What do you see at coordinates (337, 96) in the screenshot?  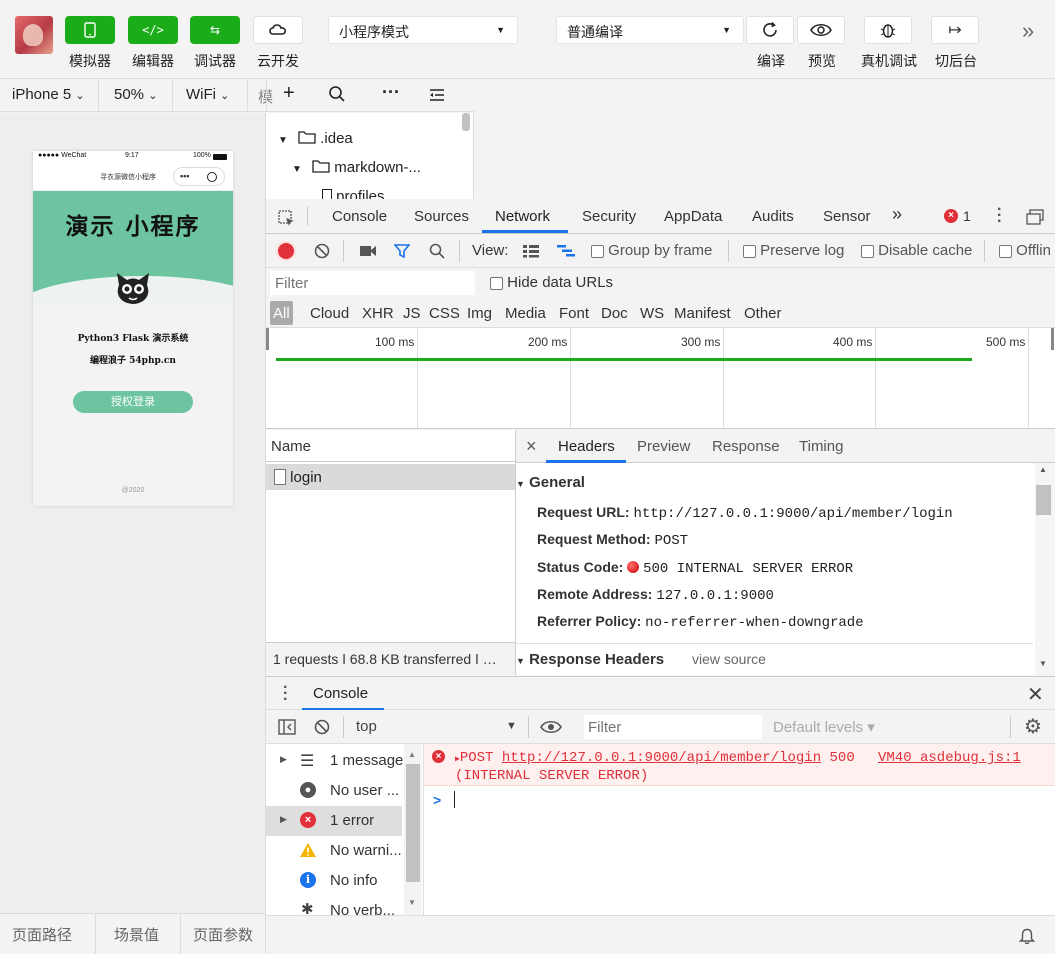 I see `search-files-button` at bounding box center [337, 96].